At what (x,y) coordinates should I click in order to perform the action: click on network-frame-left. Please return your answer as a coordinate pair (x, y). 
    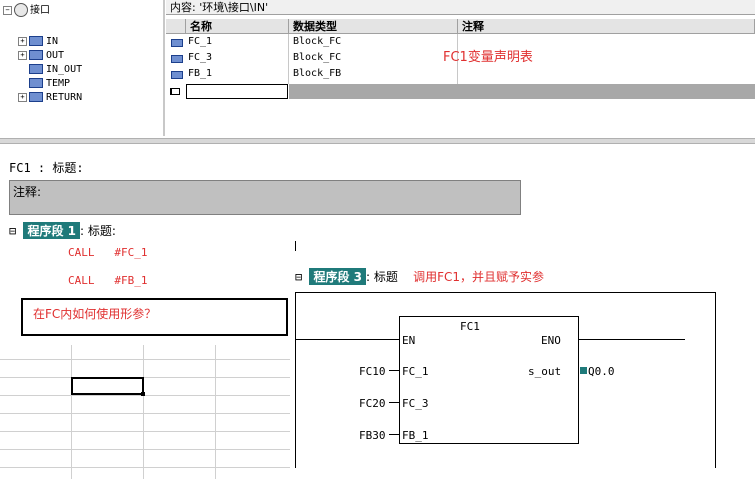
    Looking at the image, I should click on (295, 380).